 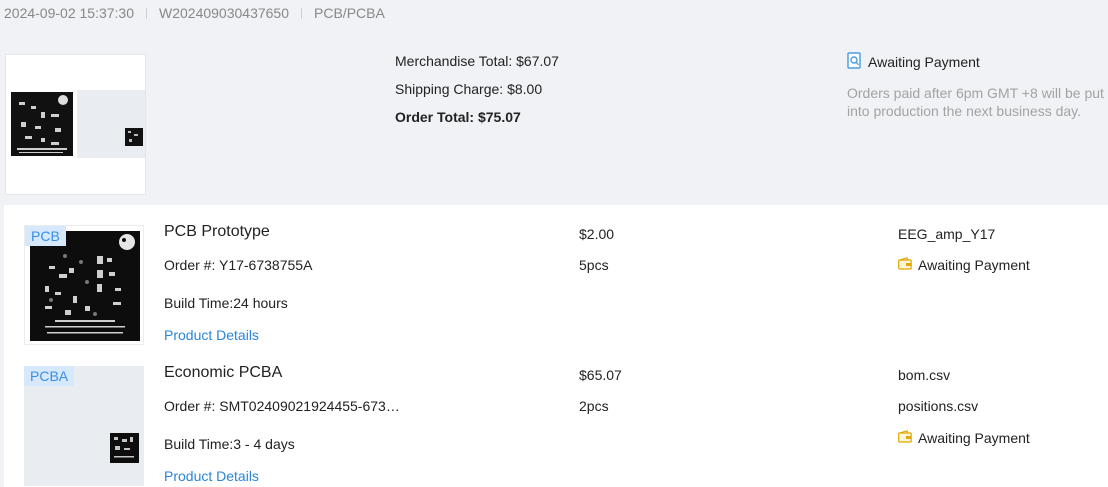 I want to click on order-category: PCB/PCBA, so click(x=349, y=13).